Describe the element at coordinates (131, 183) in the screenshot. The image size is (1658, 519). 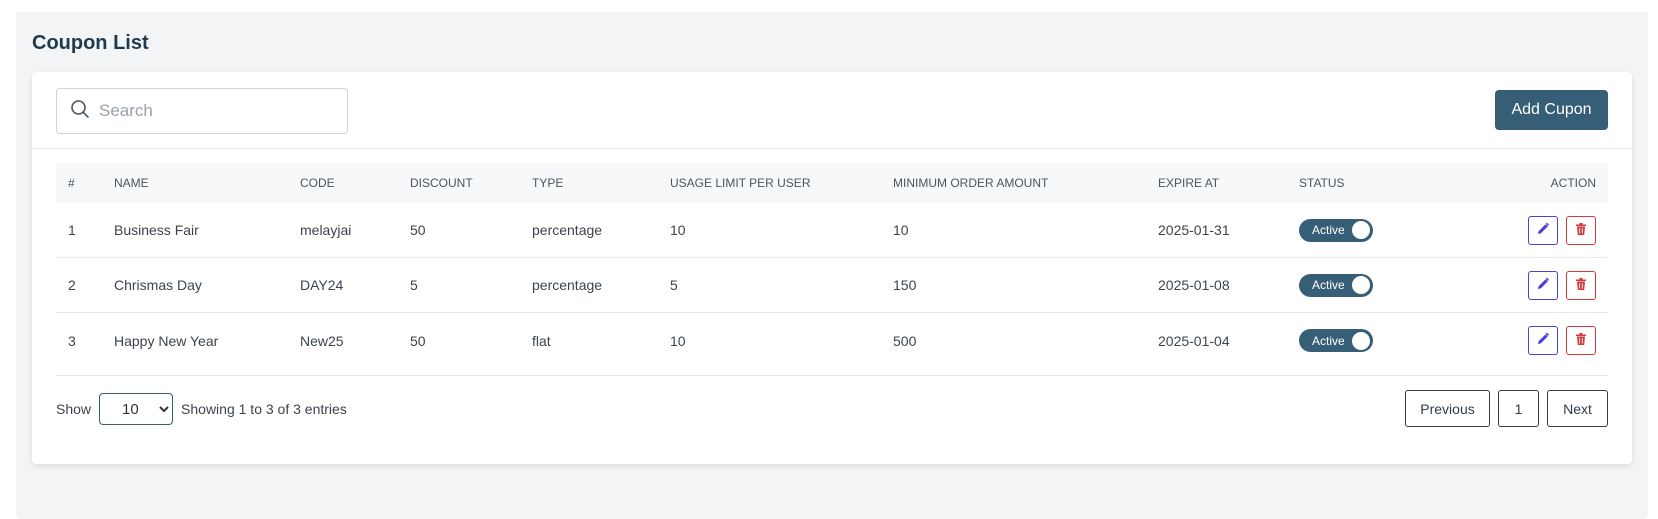
I see `header-name: NAME` at that location.